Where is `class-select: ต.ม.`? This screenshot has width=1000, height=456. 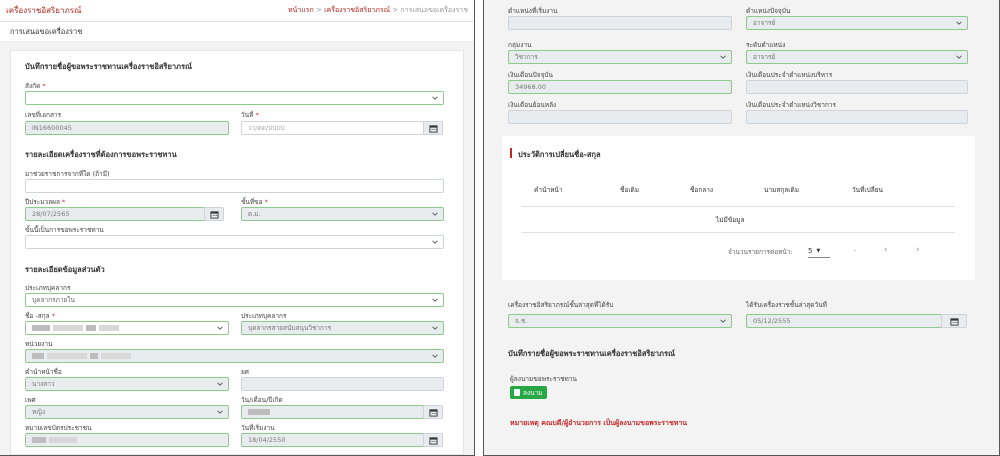
class-select: ต.ม. is located at coordinates (342, 214).